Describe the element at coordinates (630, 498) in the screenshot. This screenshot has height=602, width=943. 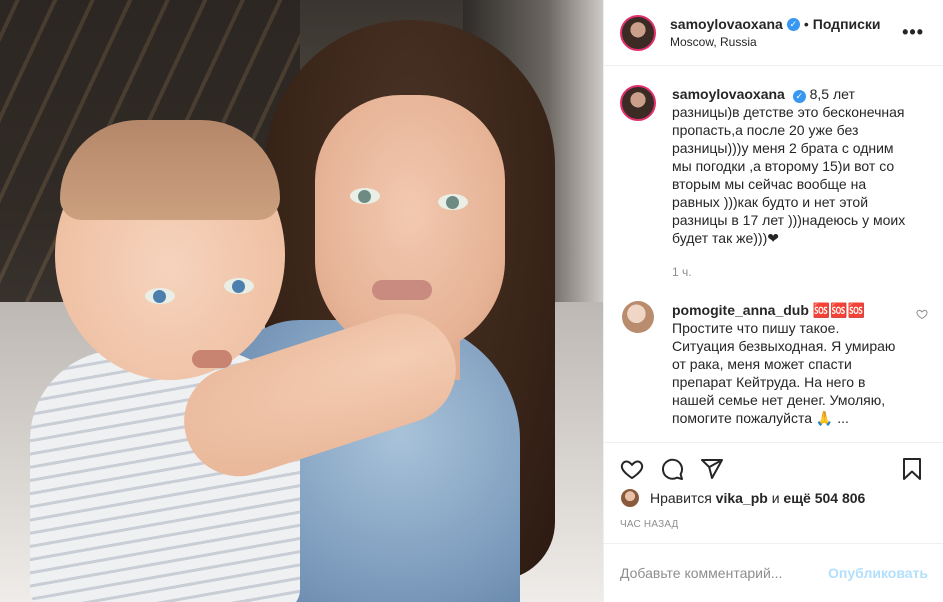
I see `liker-avatar` at that location.